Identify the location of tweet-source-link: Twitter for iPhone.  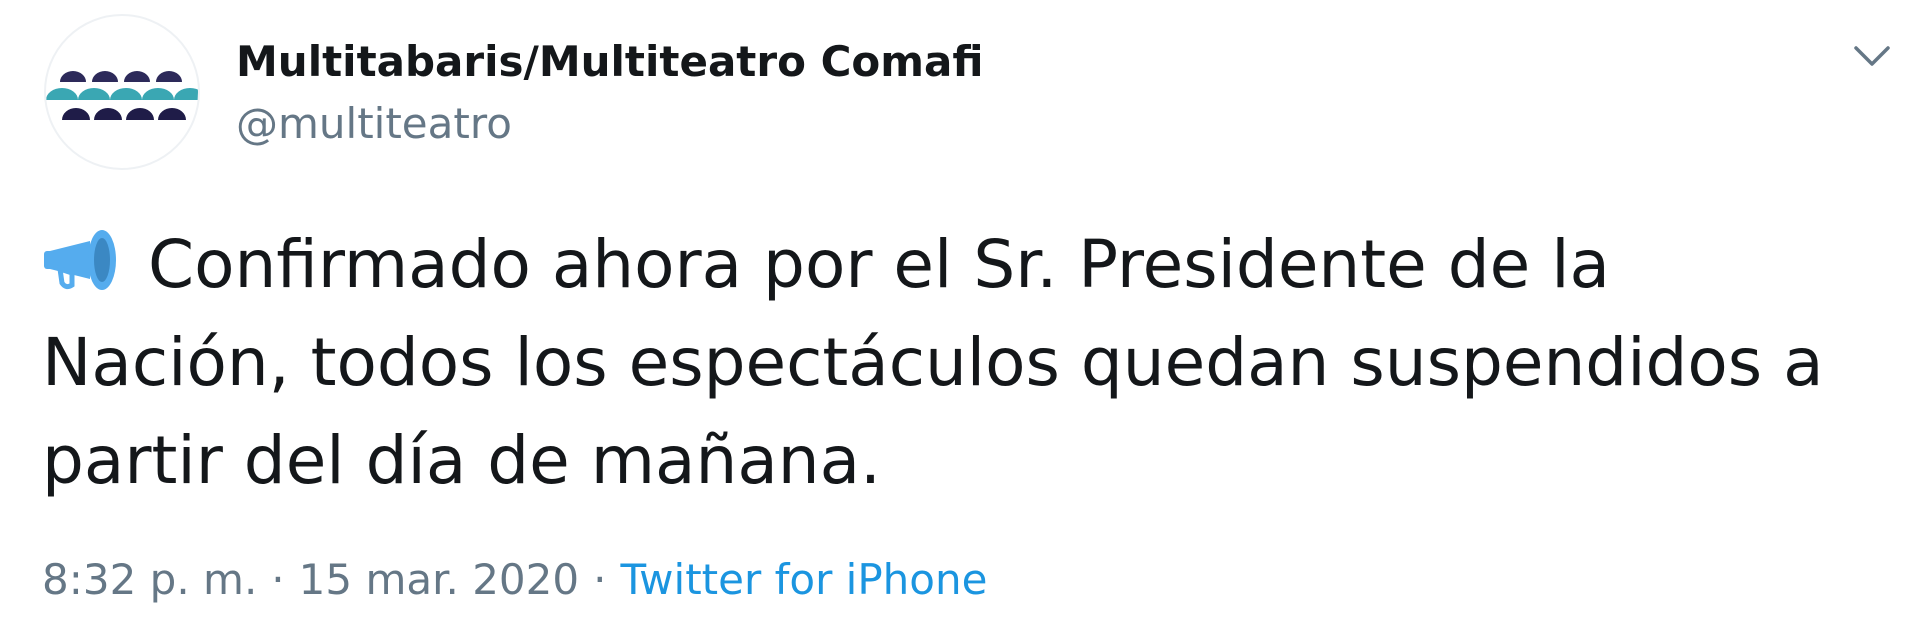
(803, 579).